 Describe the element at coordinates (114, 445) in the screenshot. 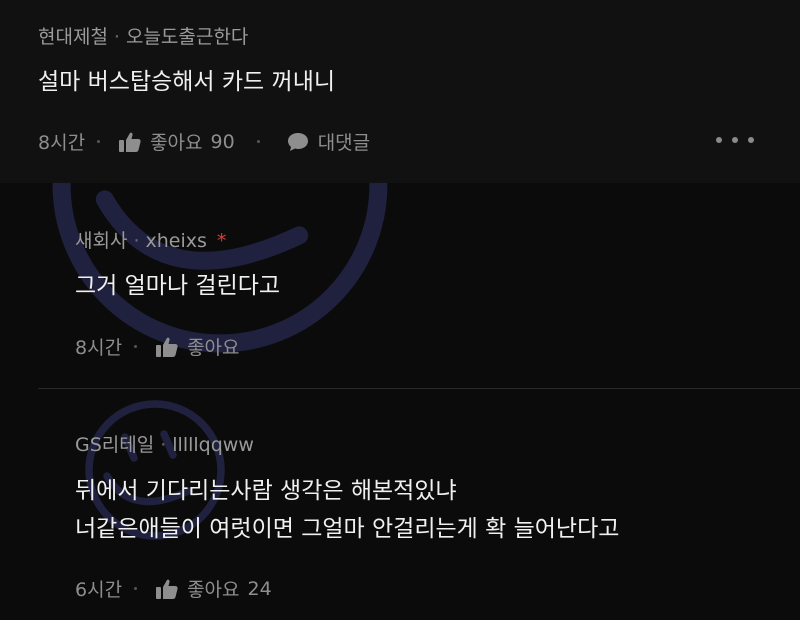

I see `comment-company: GS리테일` at that location.